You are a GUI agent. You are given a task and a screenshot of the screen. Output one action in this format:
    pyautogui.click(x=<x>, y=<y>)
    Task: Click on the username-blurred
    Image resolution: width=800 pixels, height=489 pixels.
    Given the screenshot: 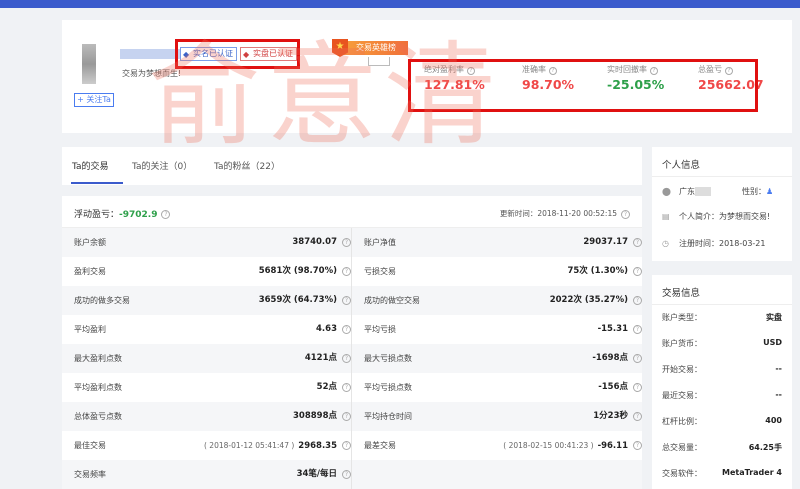 What is the action you would take?
    pyautogui.click(x=150, y=54)
    